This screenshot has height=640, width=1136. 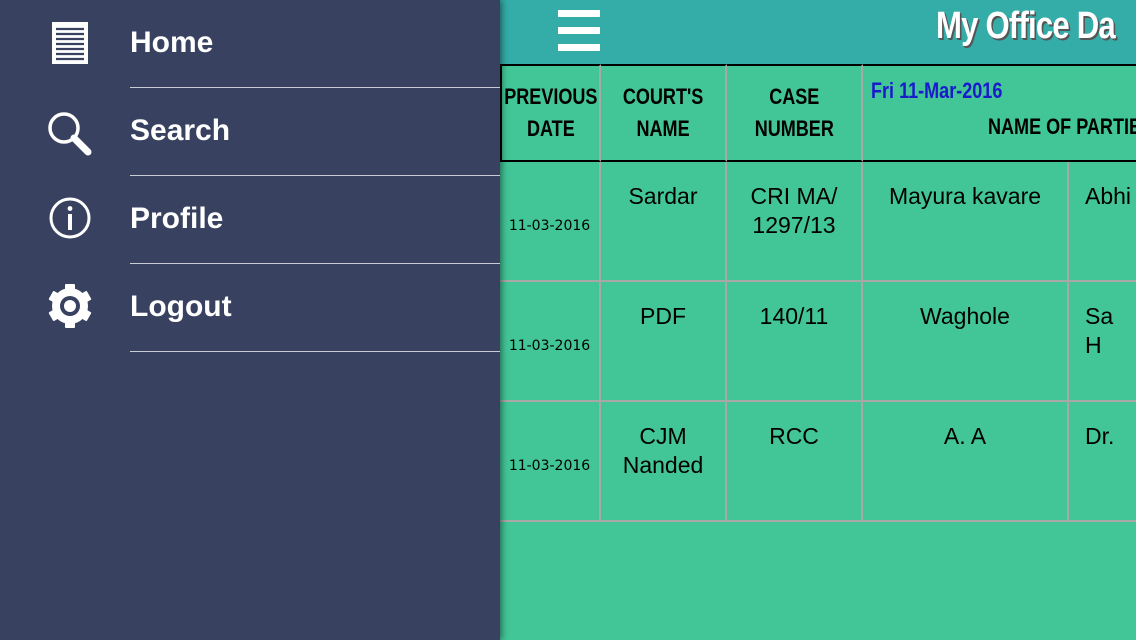 I want to click on current-date: Fri 11-Mar-2016, so click(x=937, y=90).